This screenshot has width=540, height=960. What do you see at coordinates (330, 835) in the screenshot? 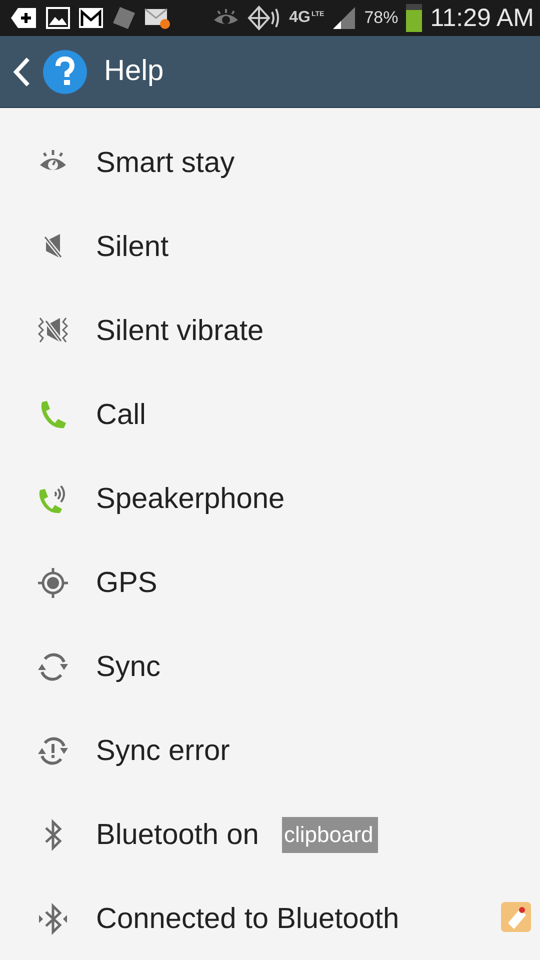
I see `toast-message: clipboard` at bounding box center [330, 835].